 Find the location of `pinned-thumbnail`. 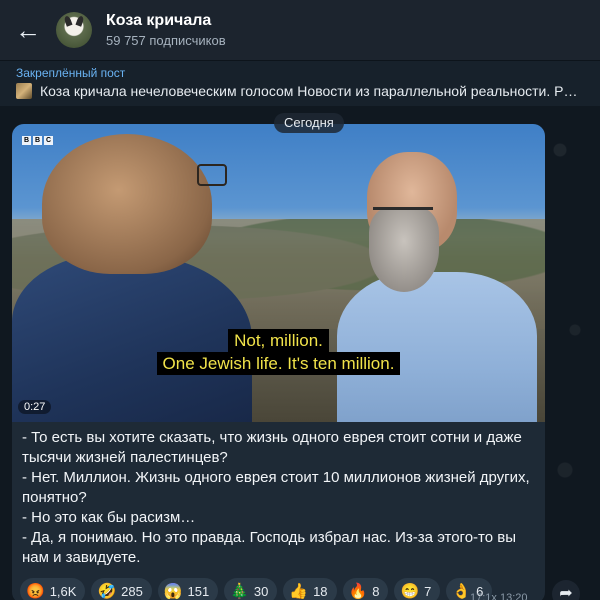

pinned-thumbnail is located at coordinates (24, 91).